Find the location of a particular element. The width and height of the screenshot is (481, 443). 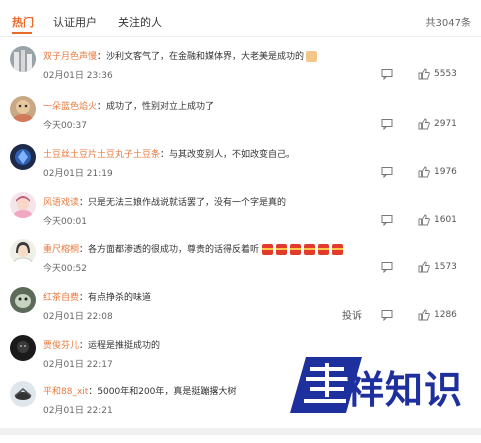

tab-following: 关注的人 is located at coordinates (140, 22).